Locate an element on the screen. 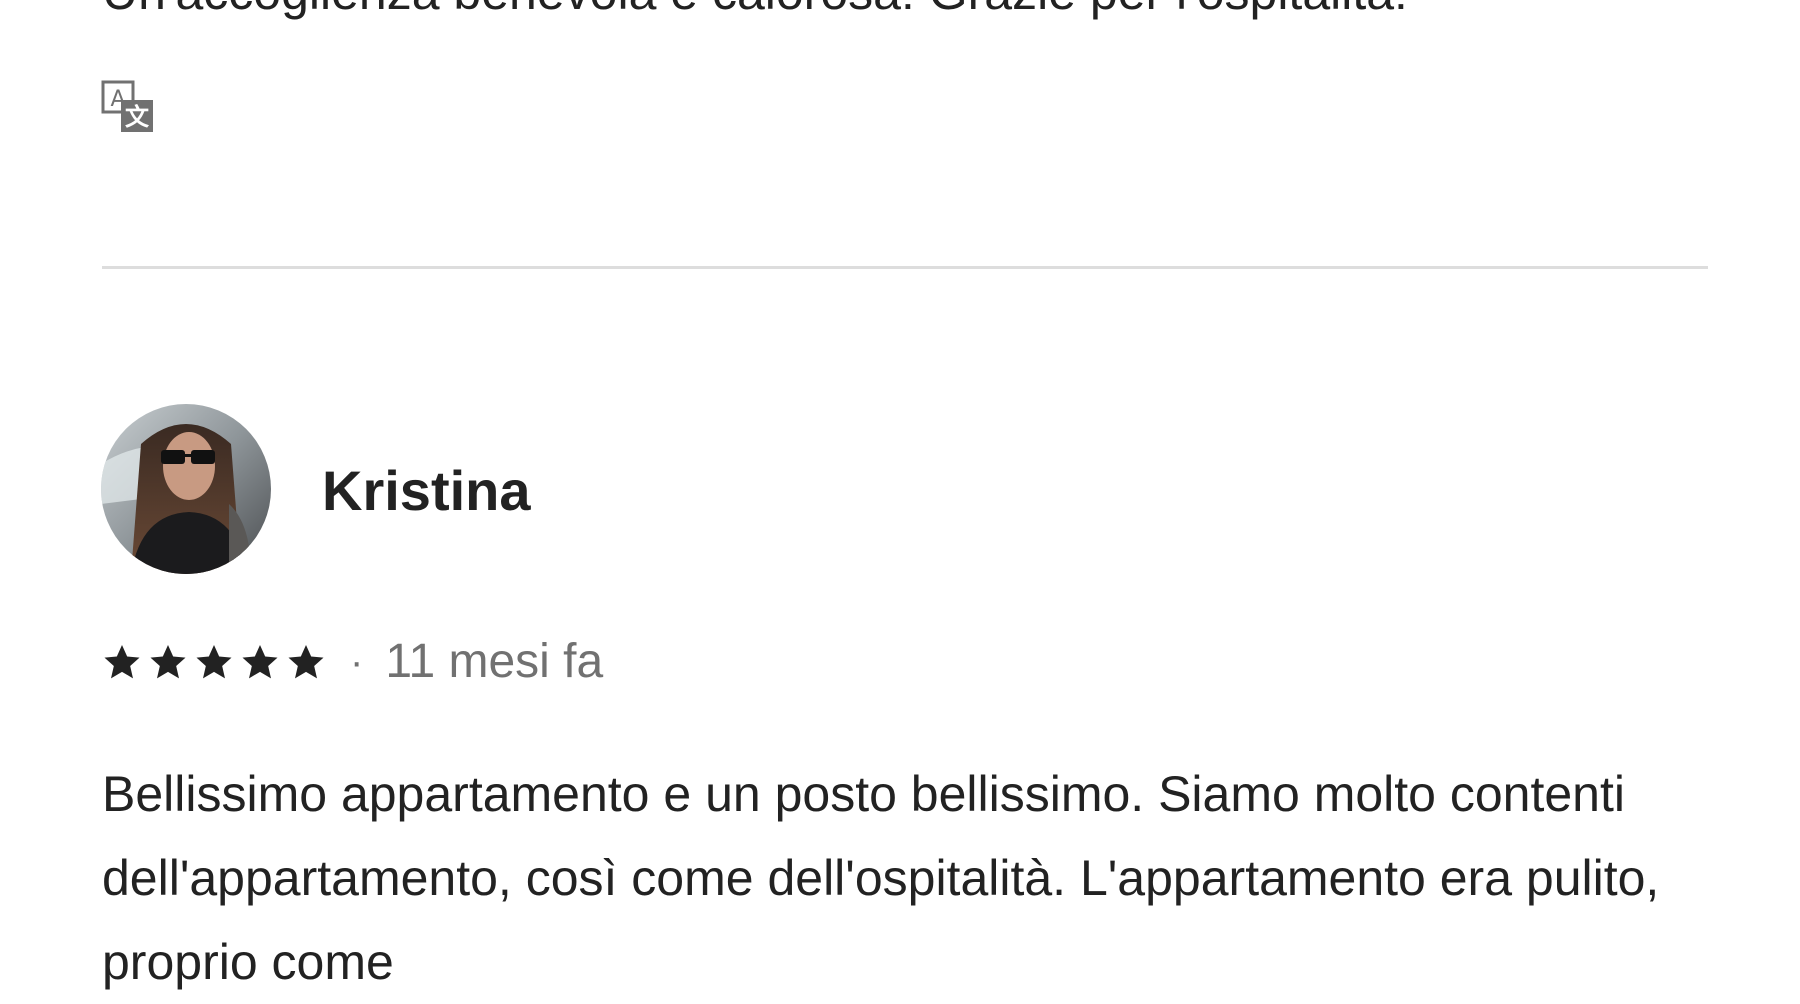 The width and height of the screenshot is (1800, 1004). star-rating is located at coordinates (214, 662).